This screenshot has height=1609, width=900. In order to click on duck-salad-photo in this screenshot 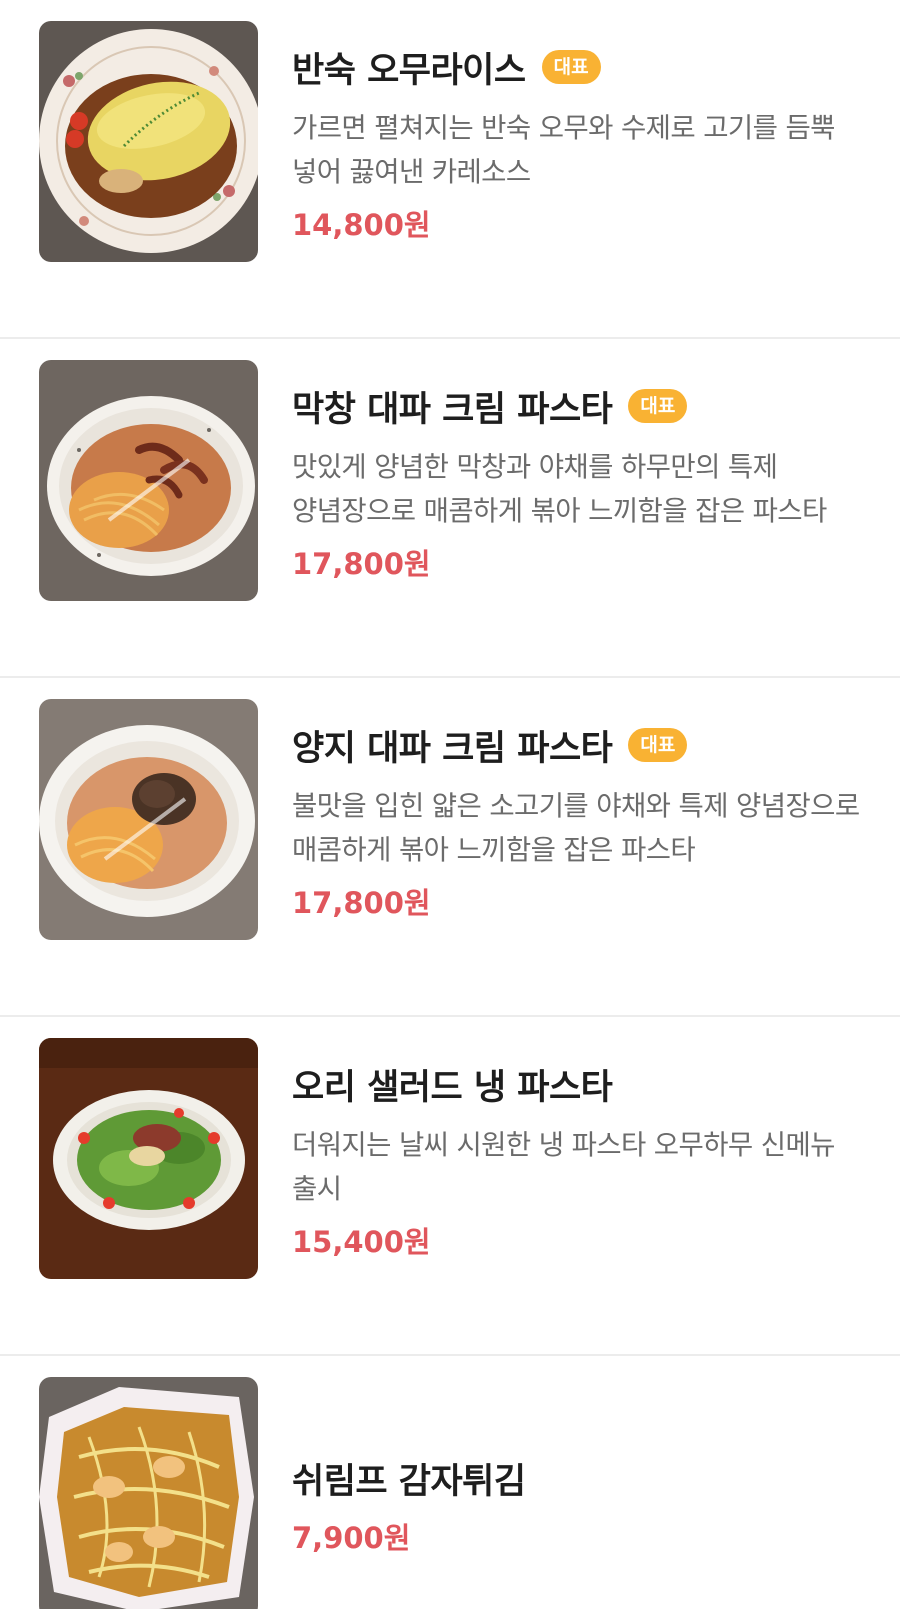, I will do `click(148, 1158)`.